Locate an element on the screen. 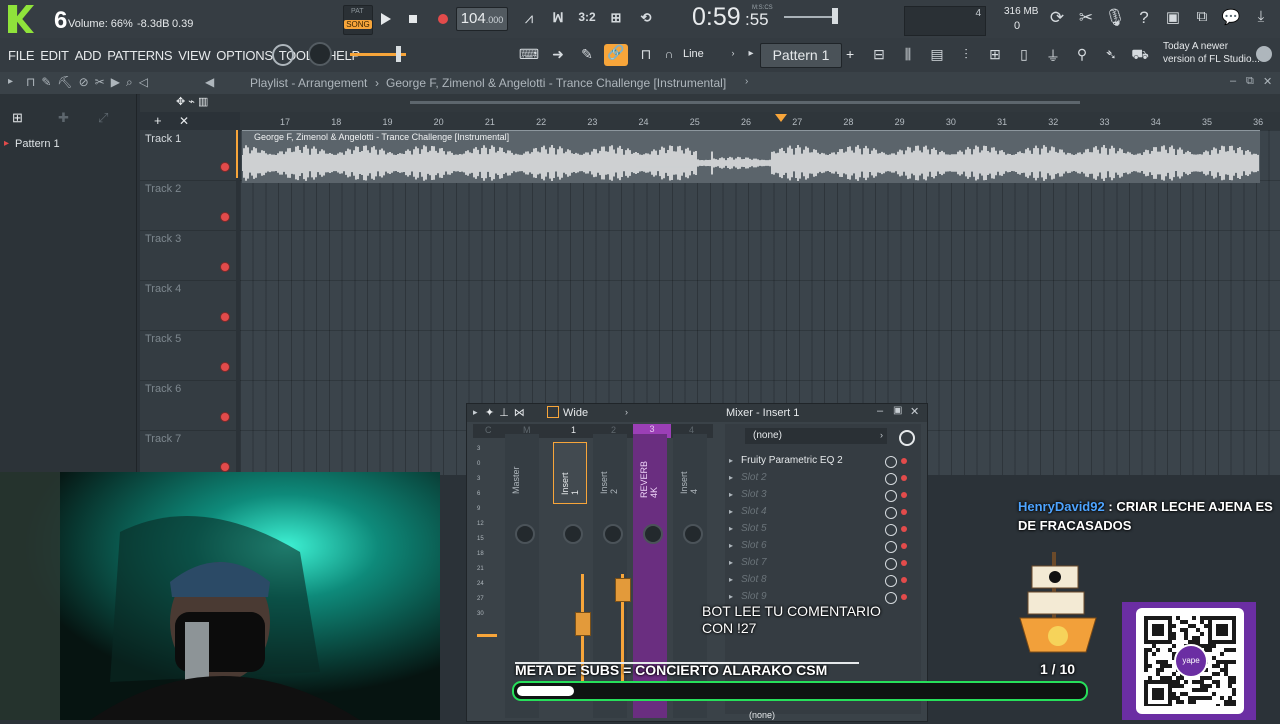 The width and height of the screenshot is (1280, 724). input-select: (none) › is located at coordinates (816, 436).